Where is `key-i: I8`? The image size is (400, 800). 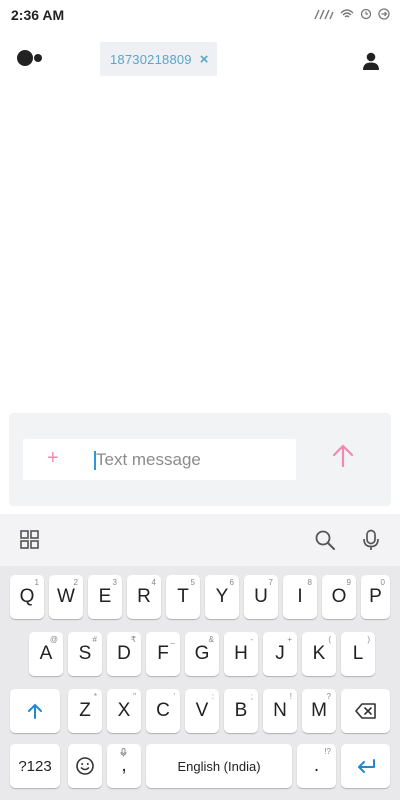
key-i: I8 is located at coordinates (300, 597).